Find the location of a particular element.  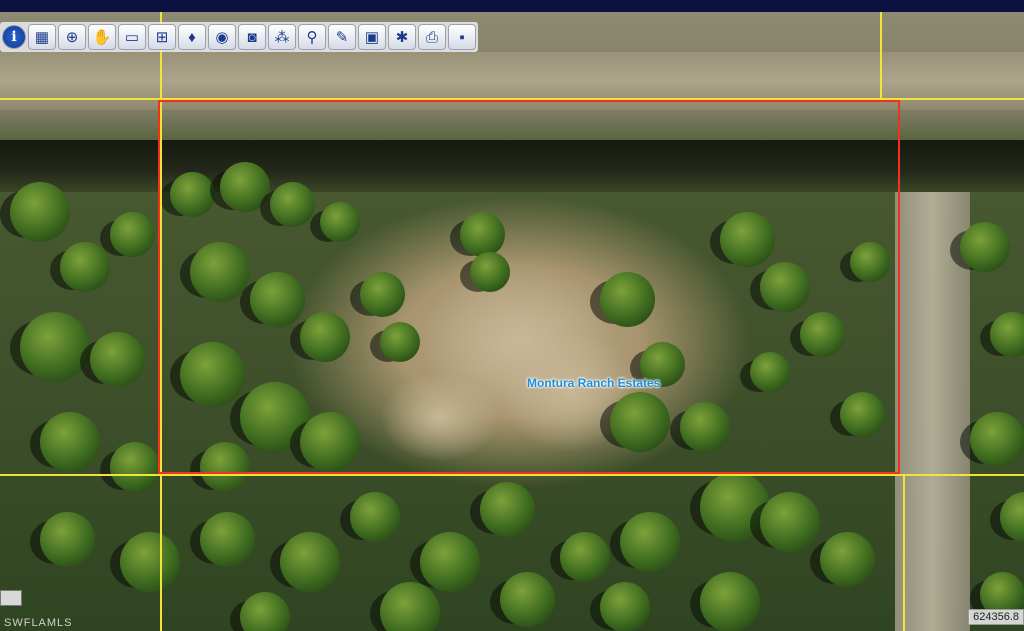

print-tool-button: ⎙ is located at coordinates (432, 37).